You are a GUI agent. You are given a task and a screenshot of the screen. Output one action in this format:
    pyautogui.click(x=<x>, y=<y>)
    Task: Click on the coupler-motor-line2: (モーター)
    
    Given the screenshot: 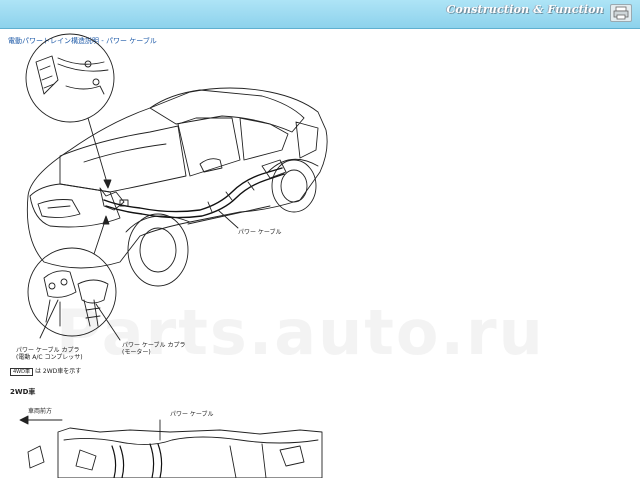 What is the action you would take?
    pyautogui.click(x=136, y=352)
    